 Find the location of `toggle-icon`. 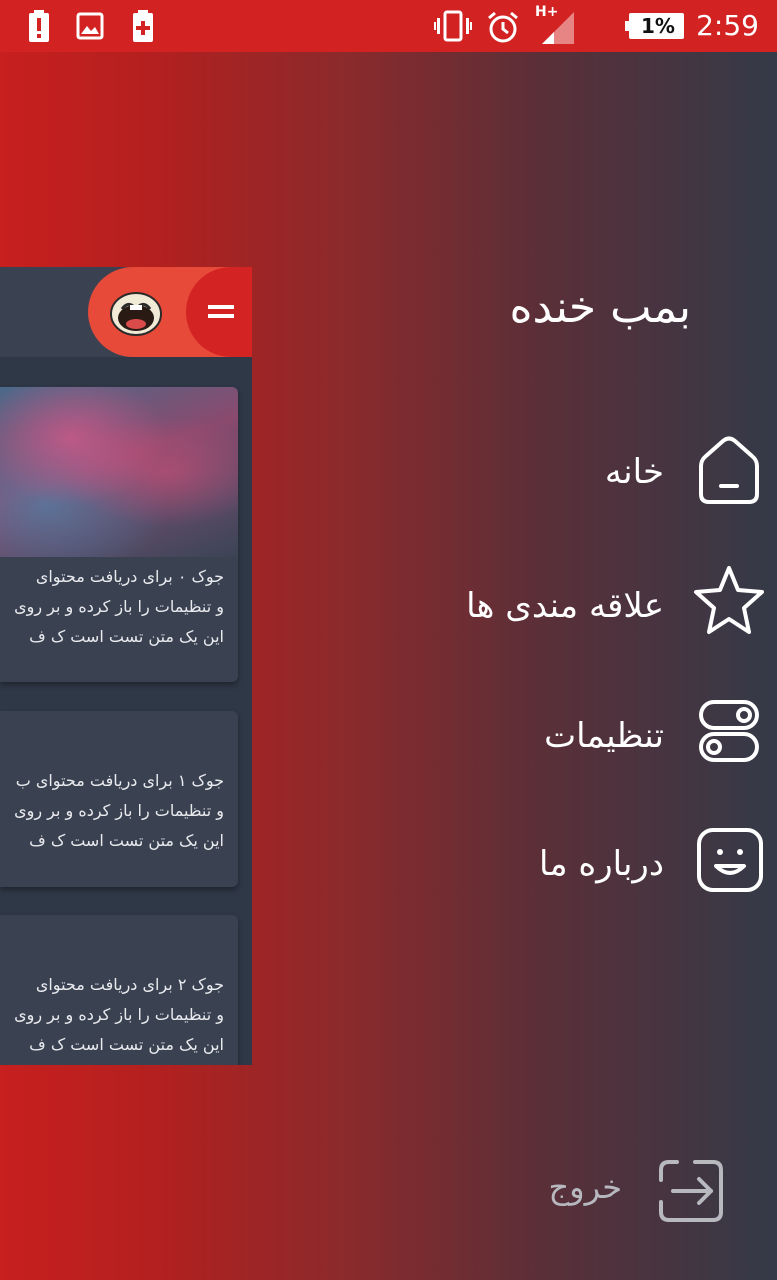

toggle-icon is located at coordinates (729, 731).